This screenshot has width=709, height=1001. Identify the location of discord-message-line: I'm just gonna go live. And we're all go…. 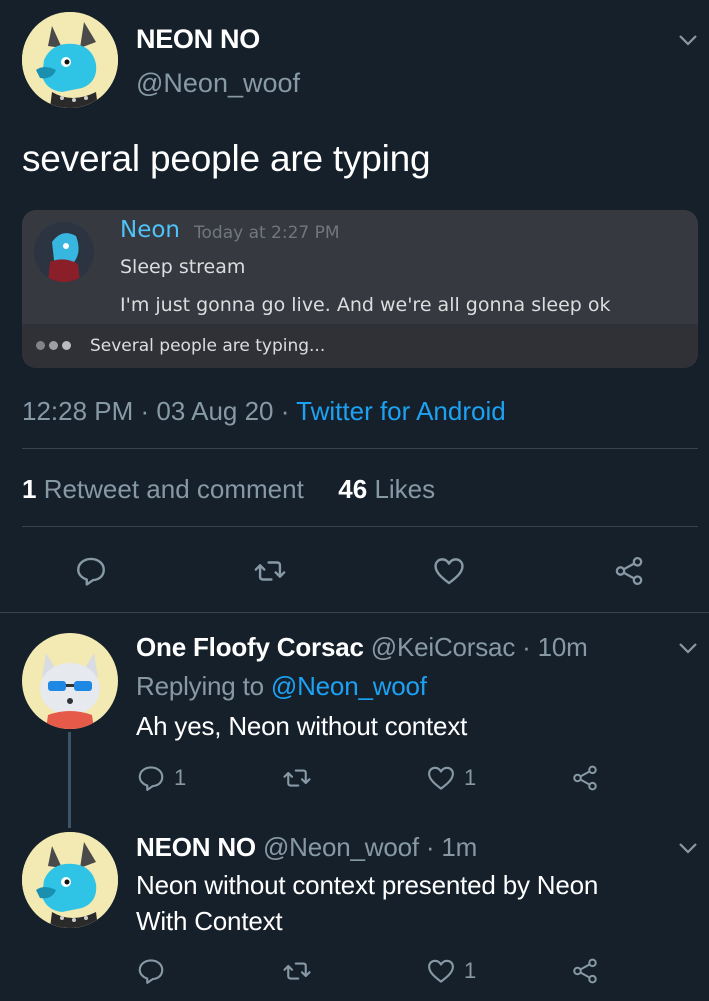
(365, 305).